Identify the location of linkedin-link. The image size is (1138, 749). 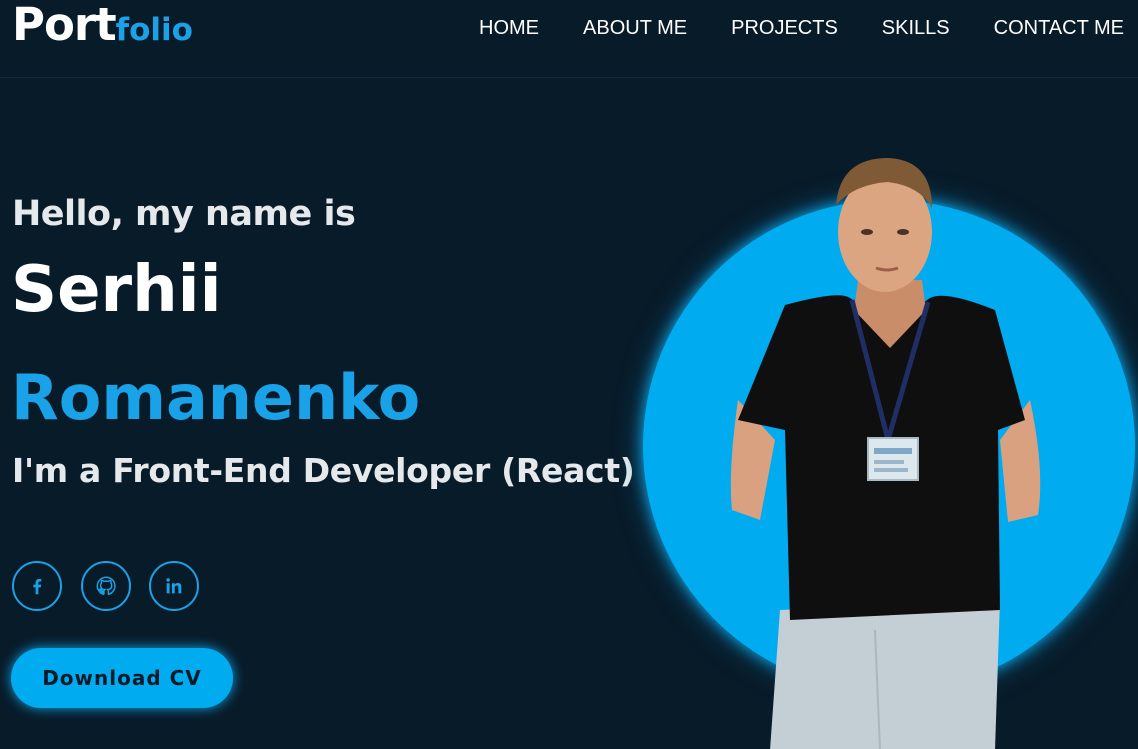
(174, 586).